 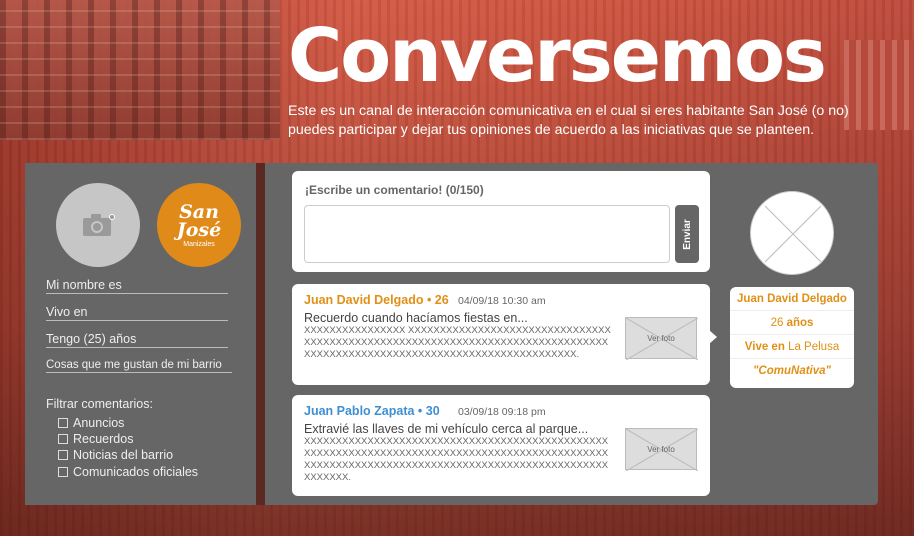 I want to click on page-title: Conversemos, so click(x=557, y=56).